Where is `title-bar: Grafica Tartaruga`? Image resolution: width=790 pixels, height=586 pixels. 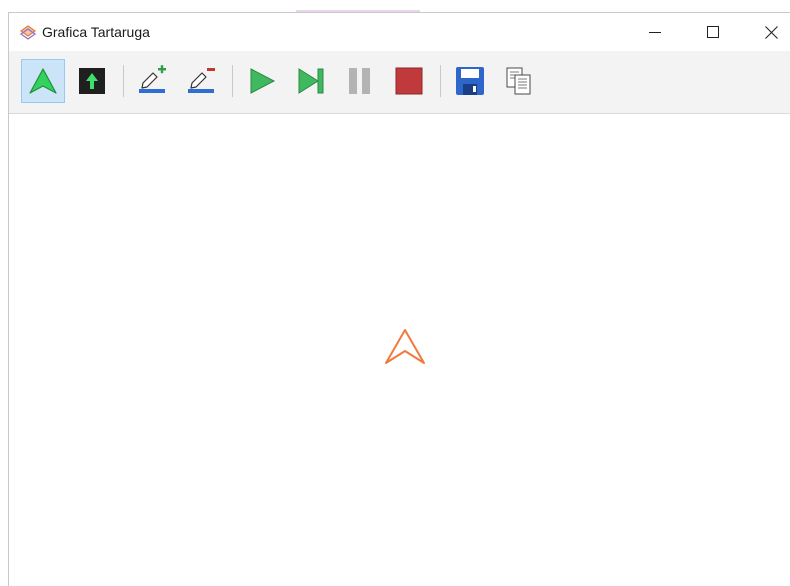 title-bar: Grafica Tartaruga is located at coordinates (399, 32).